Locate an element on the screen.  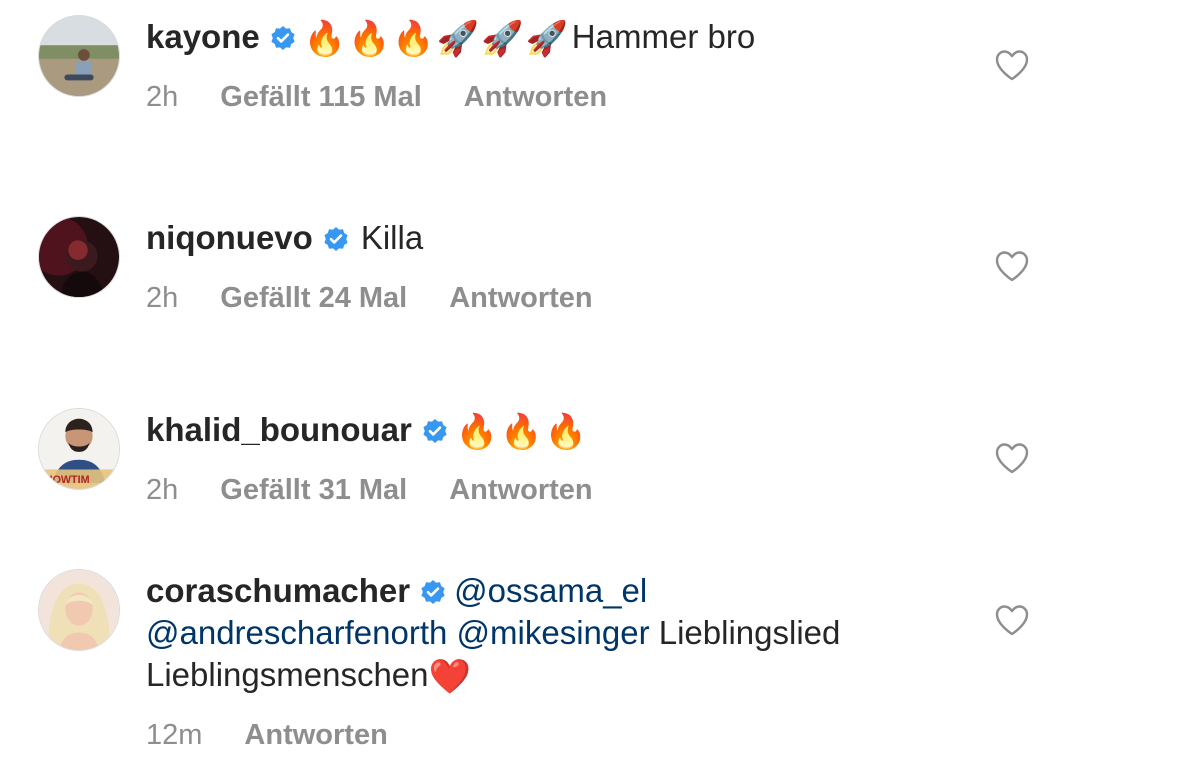
comment-meta: 2h Gefällt 115 Mal Antworten is located at coordinates (397, 97).